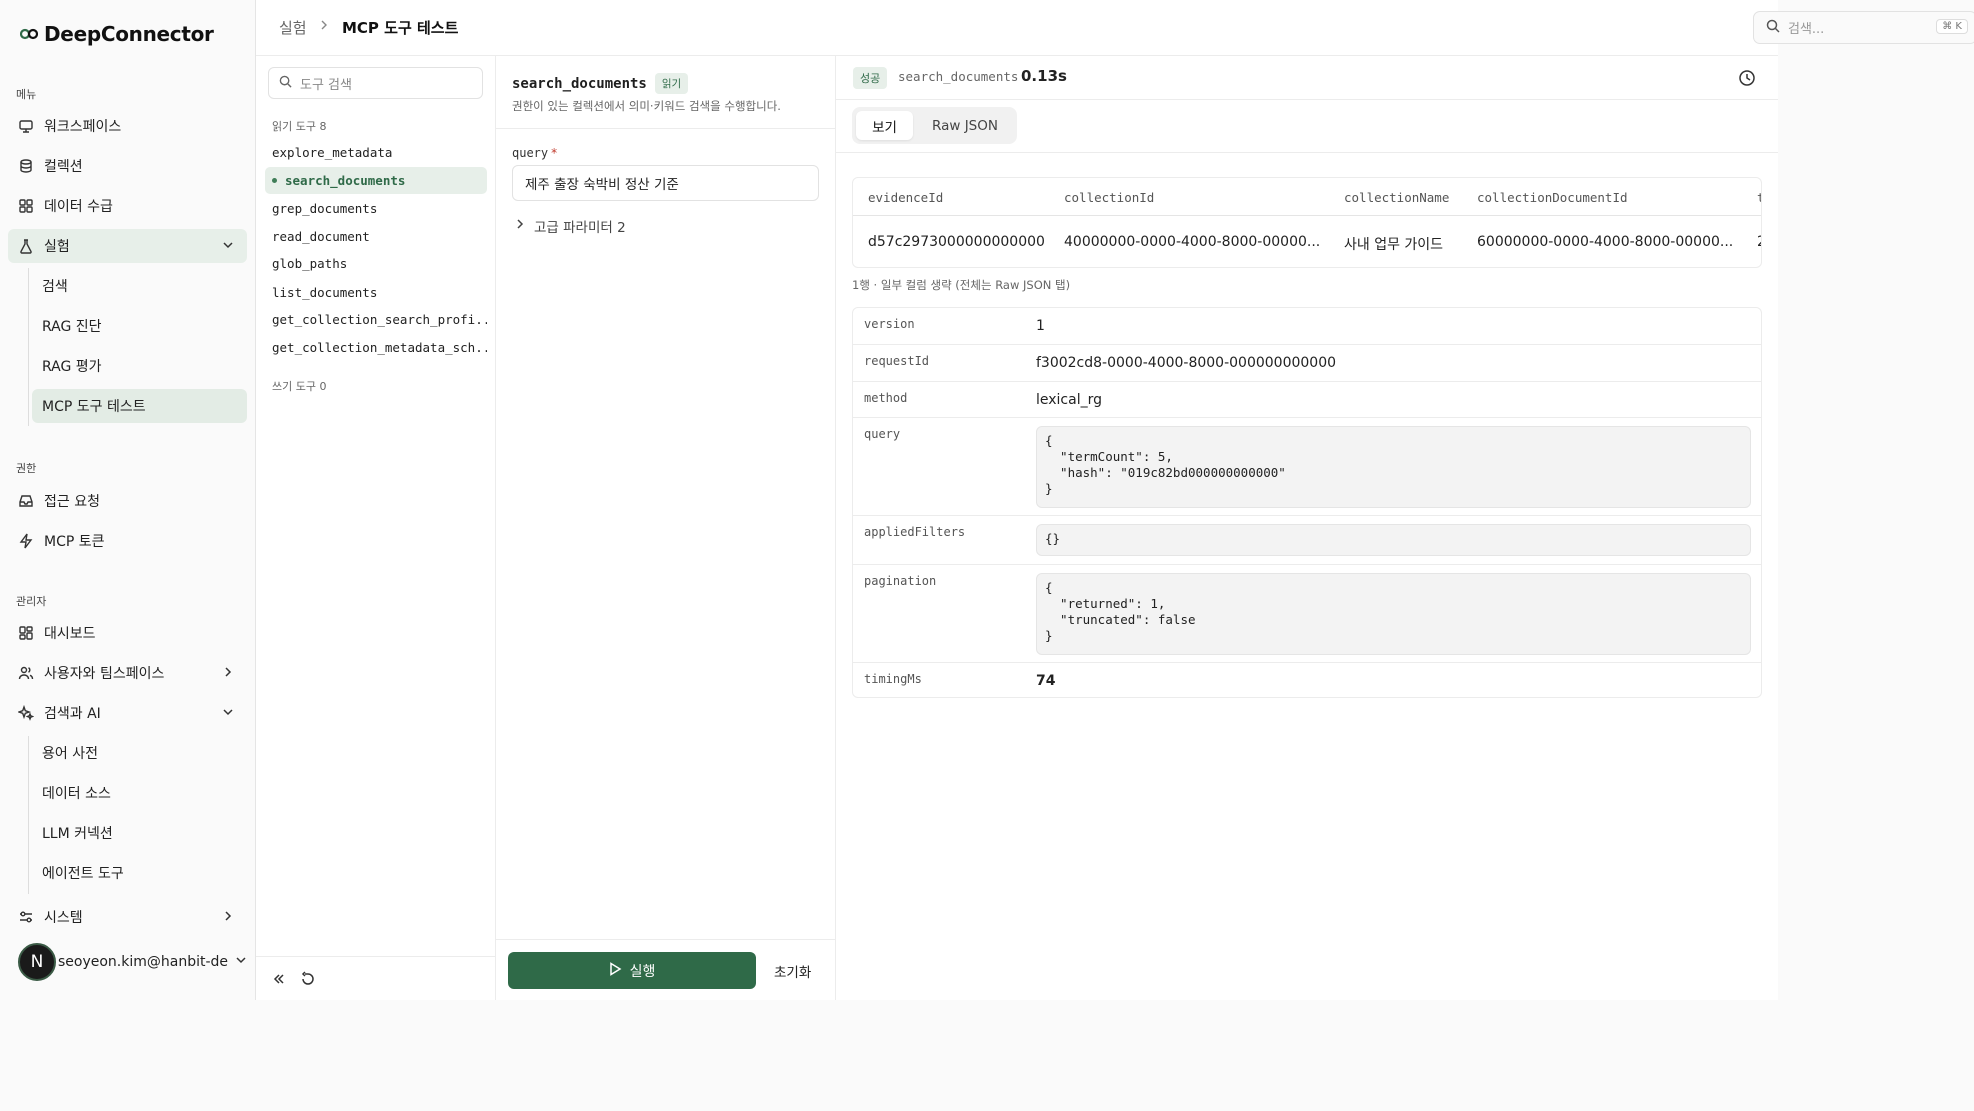 The height and width of the screenshot is (1111, 1974). I want to click on submenu-line, so click(28, 815).